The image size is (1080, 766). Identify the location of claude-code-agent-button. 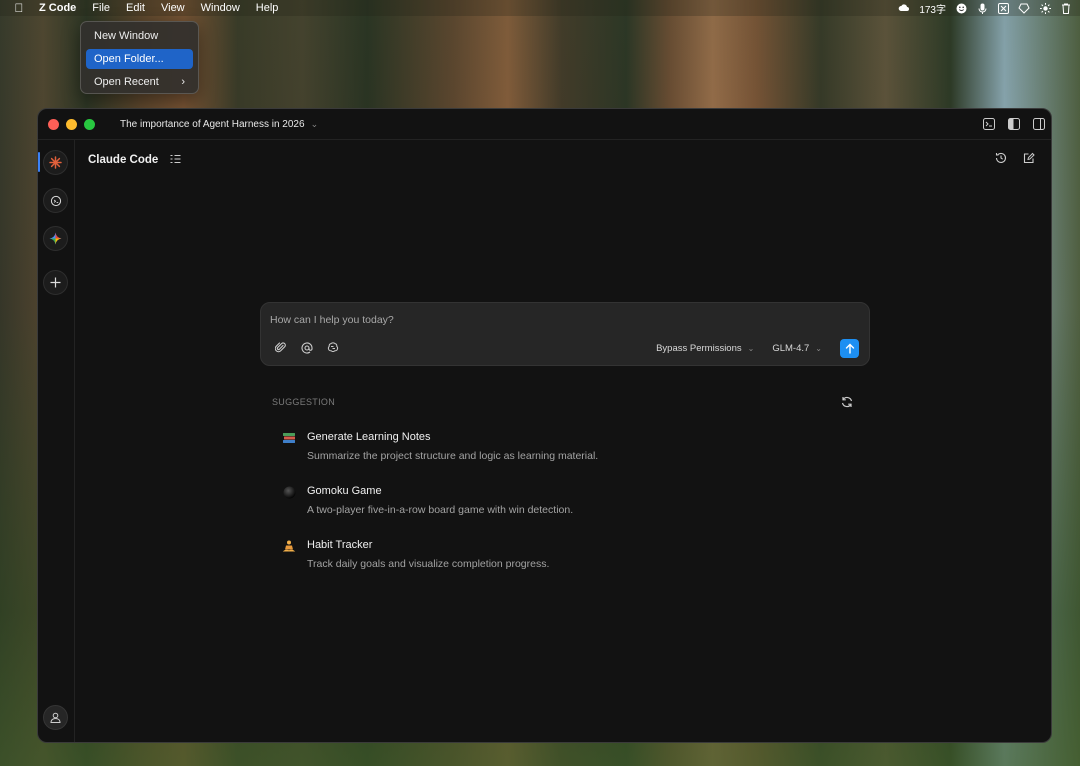
(55, 162).